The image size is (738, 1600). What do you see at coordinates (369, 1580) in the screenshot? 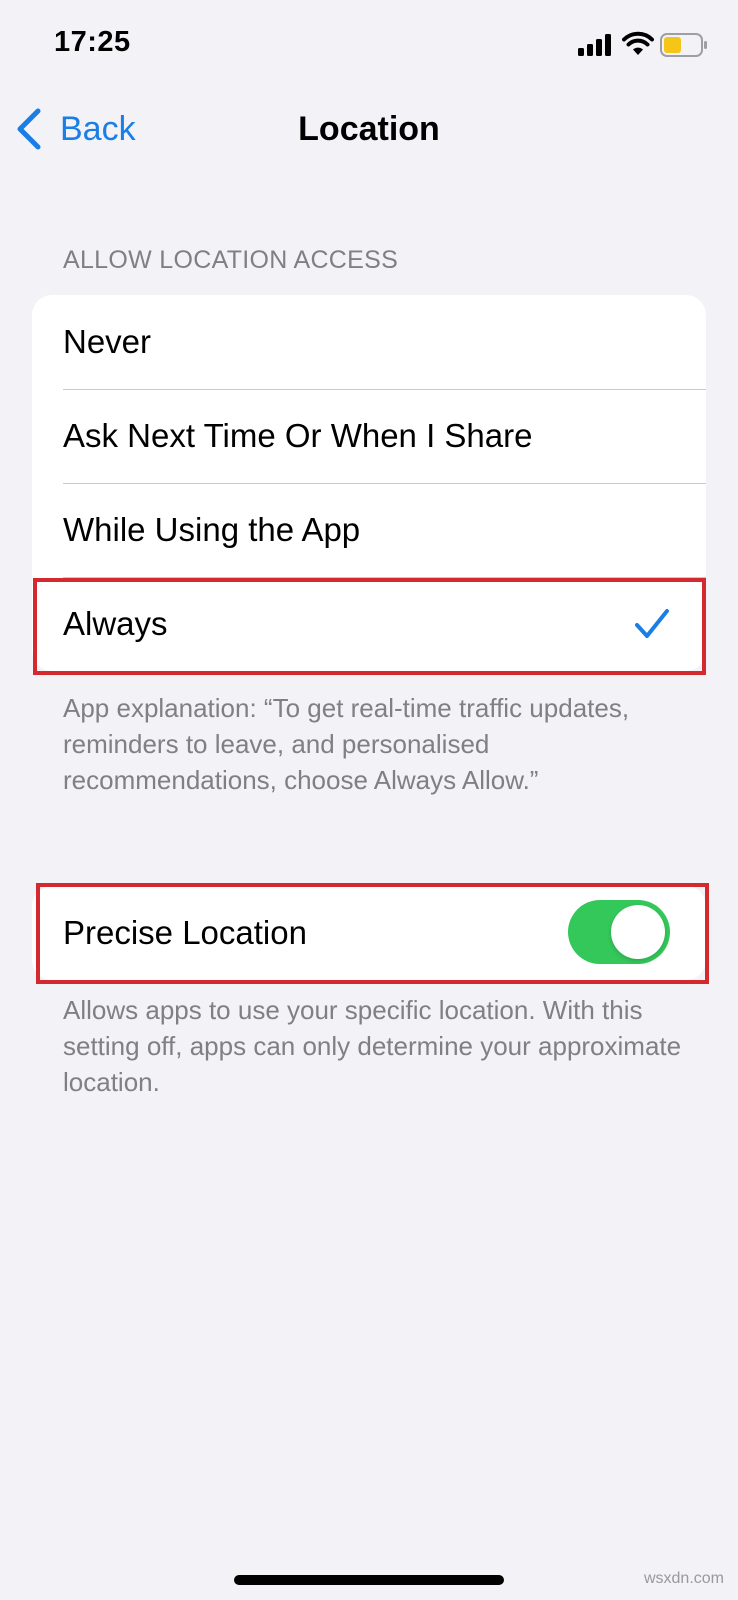
I see `home-indicator` at bounding box center [369, 1580].